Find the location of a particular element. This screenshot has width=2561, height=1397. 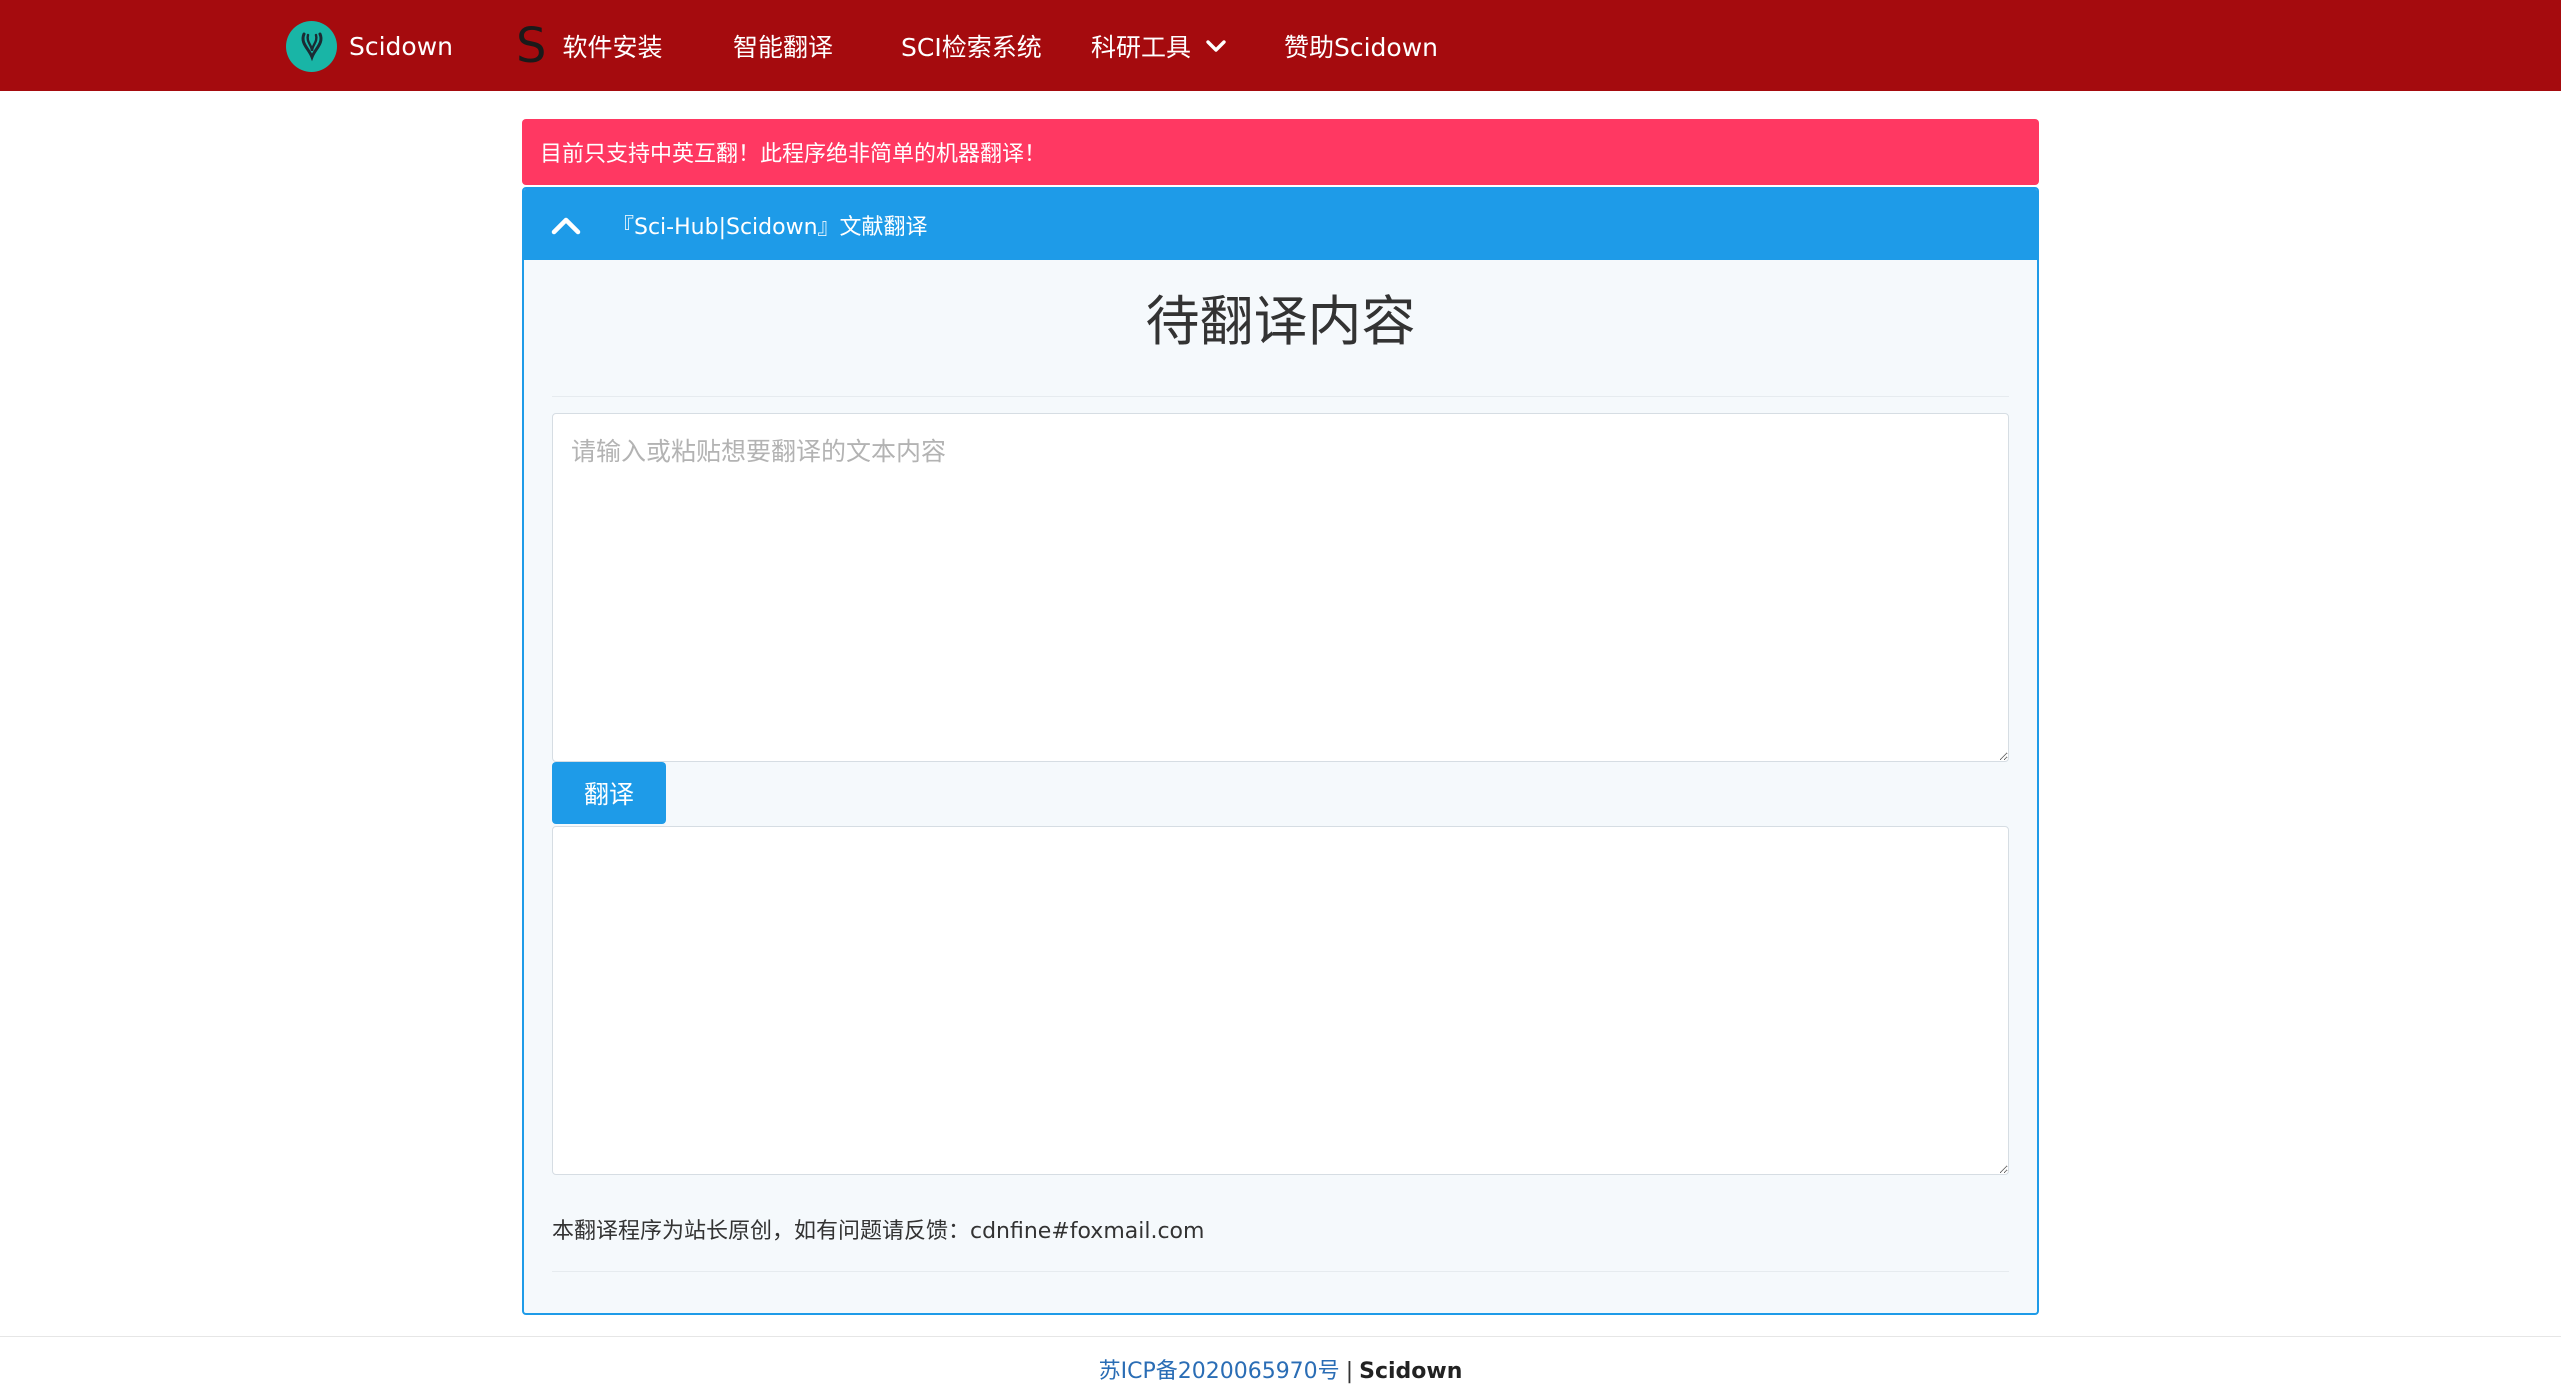

source-text-input is located at coordinates (1280, 587).